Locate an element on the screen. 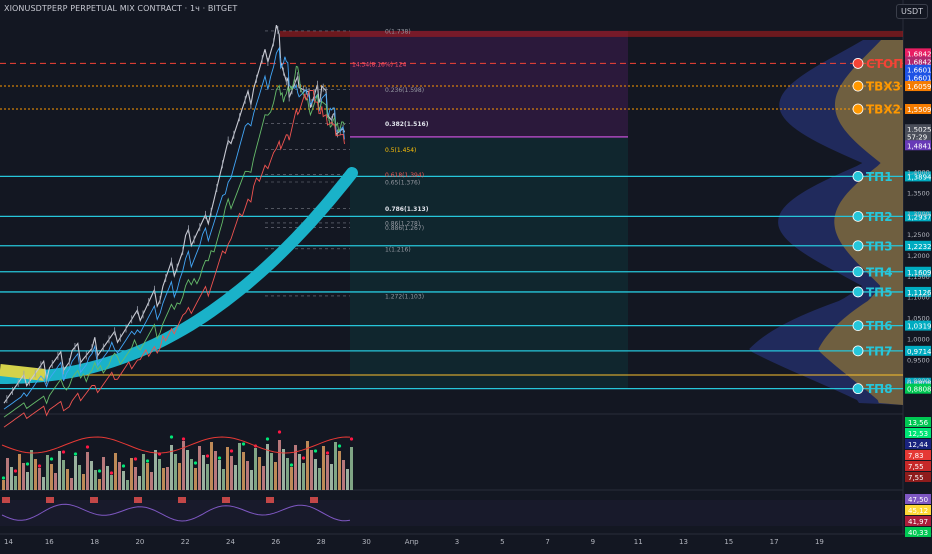 This screenshot has width=932, height=554. y-tick-label: 1,2000 is located at coordinates (918, 256).